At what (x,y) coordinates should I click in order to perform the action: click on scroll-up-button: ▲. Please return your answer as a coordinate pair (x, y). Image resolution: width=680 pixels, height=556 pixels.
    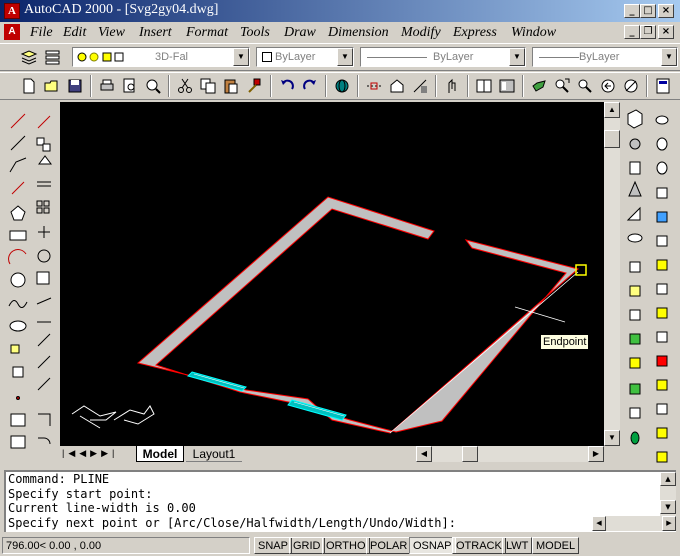
    Looking at the image, I should click on (612, 110).